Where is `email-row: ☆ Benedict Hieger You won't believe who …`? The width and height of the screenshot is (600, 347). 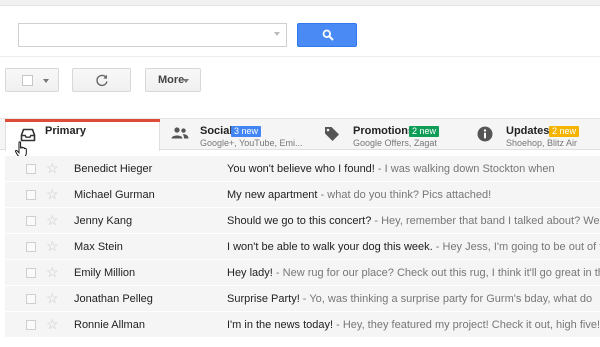 email-row: ☆ Benedict Hieger You won't believe who … is located at coordinates (302, 169).